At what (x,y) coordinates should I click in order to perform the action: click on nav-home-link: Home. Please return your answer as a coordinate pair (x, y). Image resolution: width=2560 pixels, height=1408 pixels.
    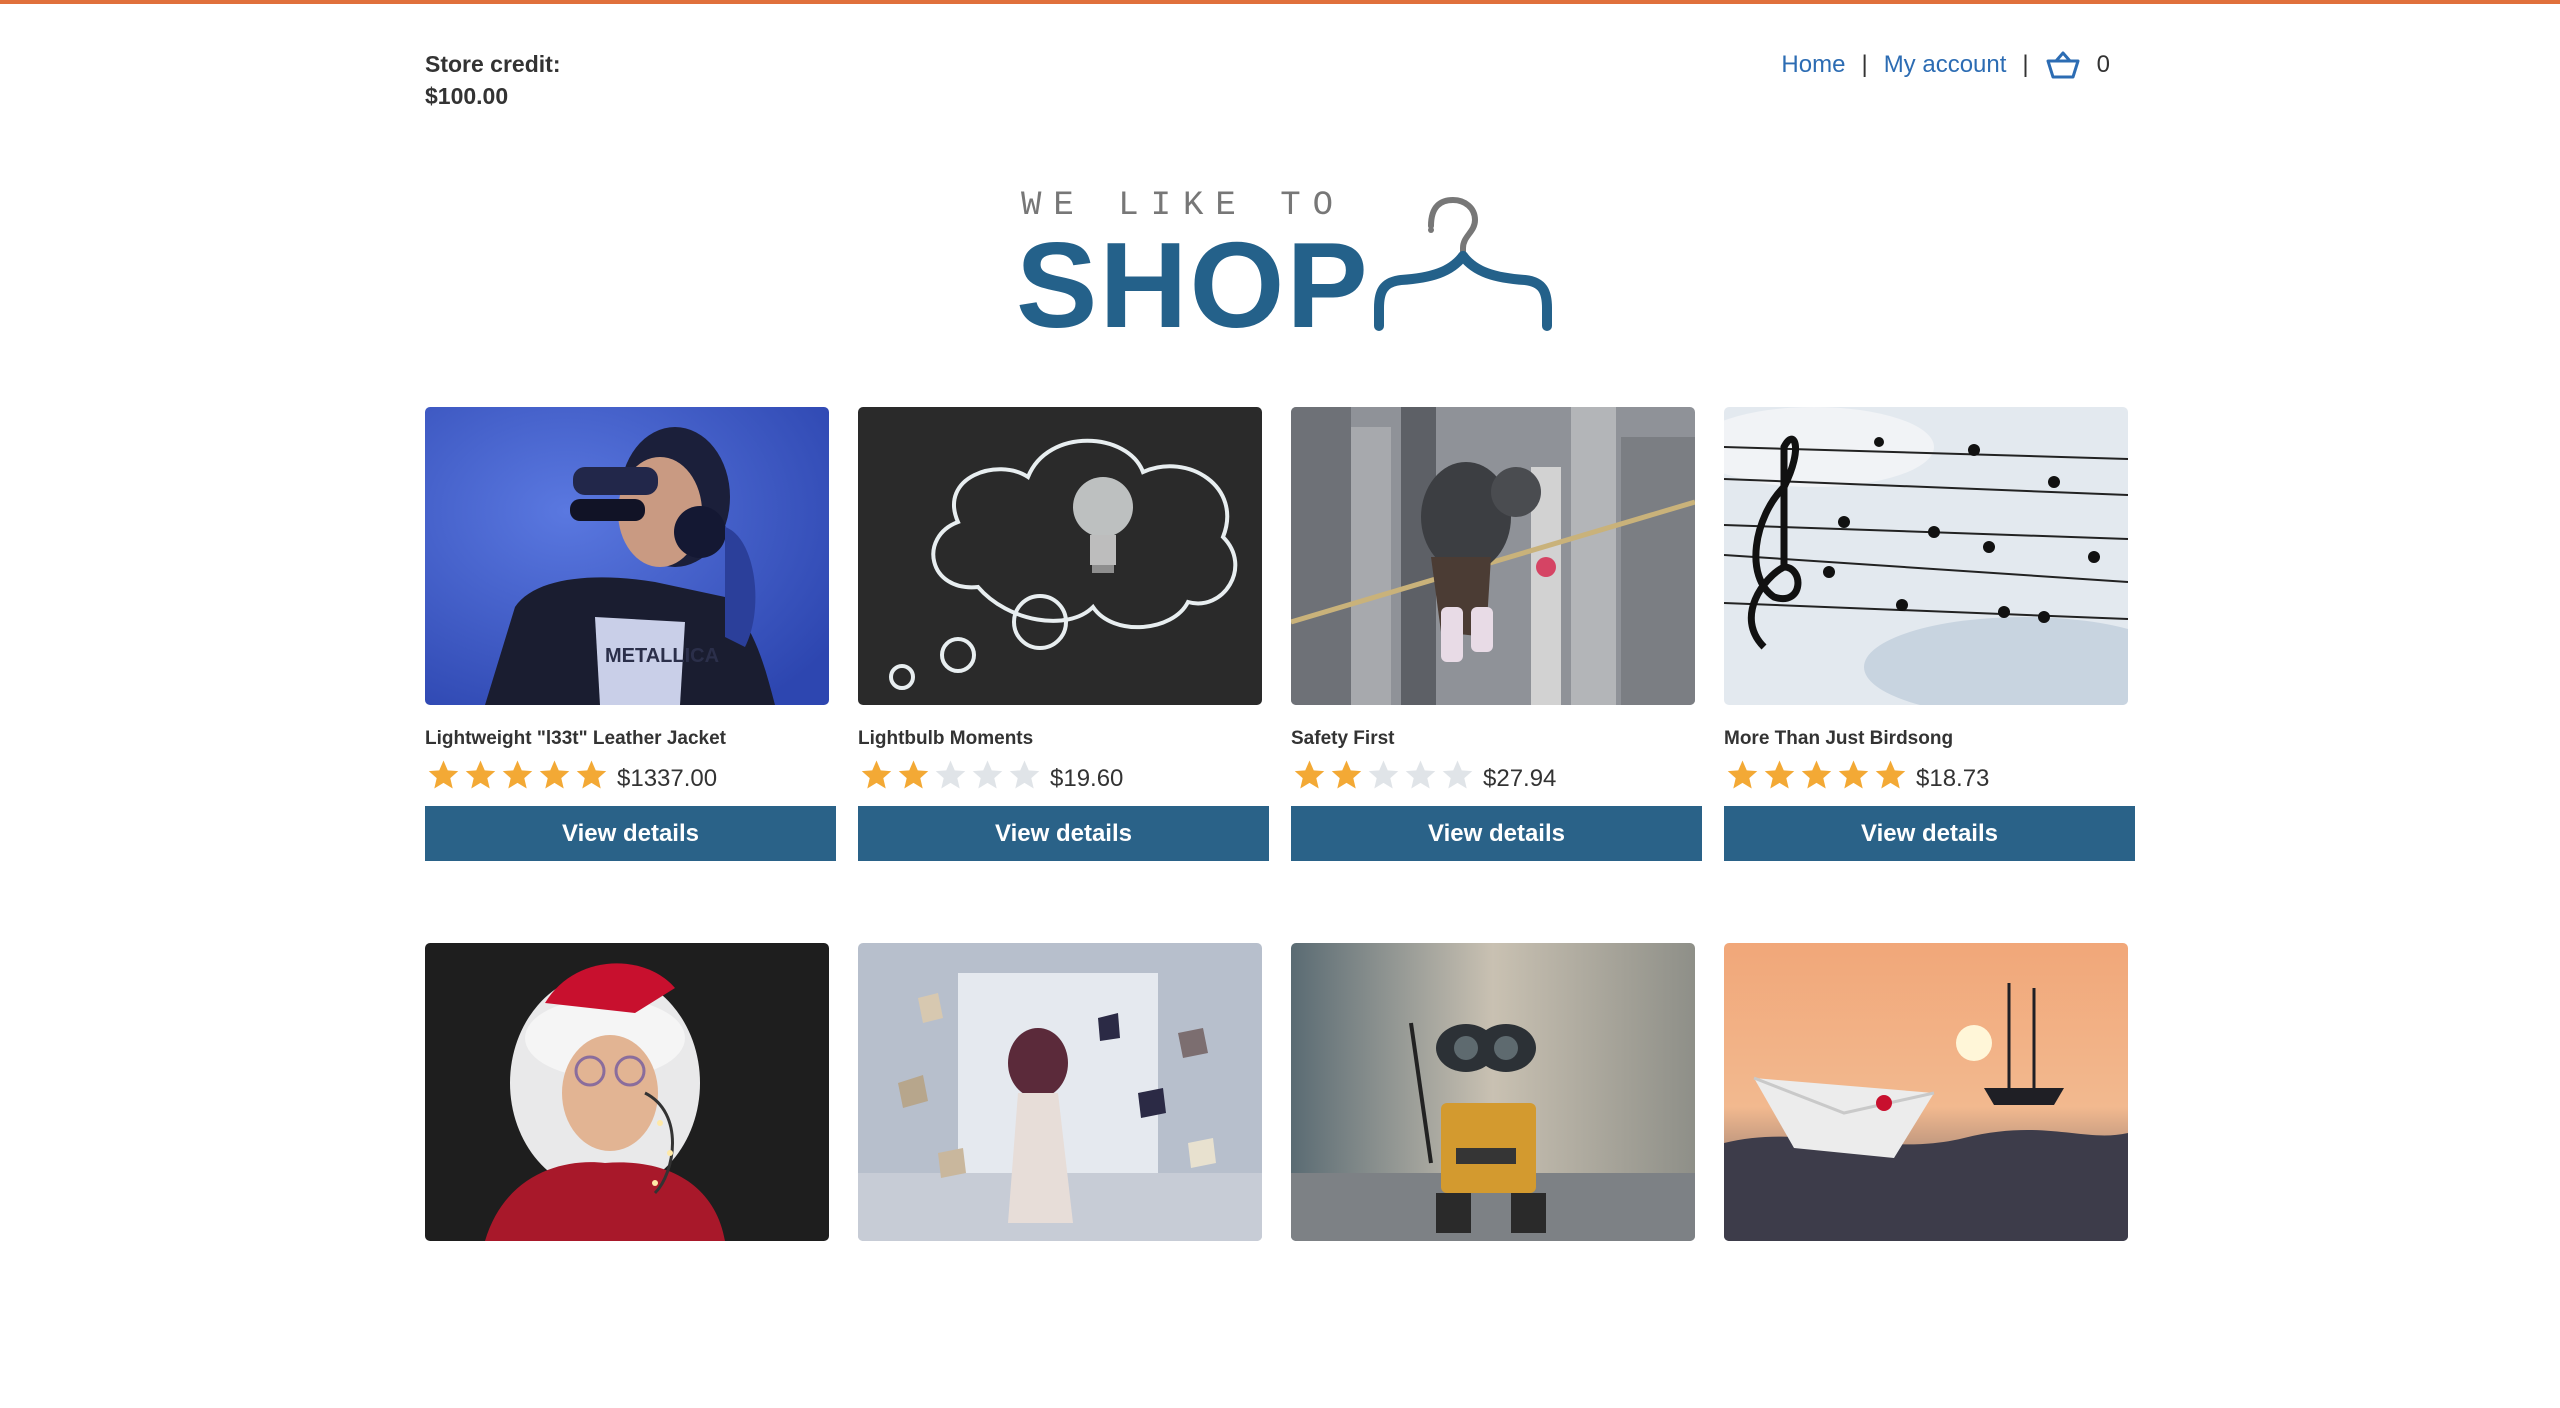
    Looking at the image, I should click on (1813, 65).